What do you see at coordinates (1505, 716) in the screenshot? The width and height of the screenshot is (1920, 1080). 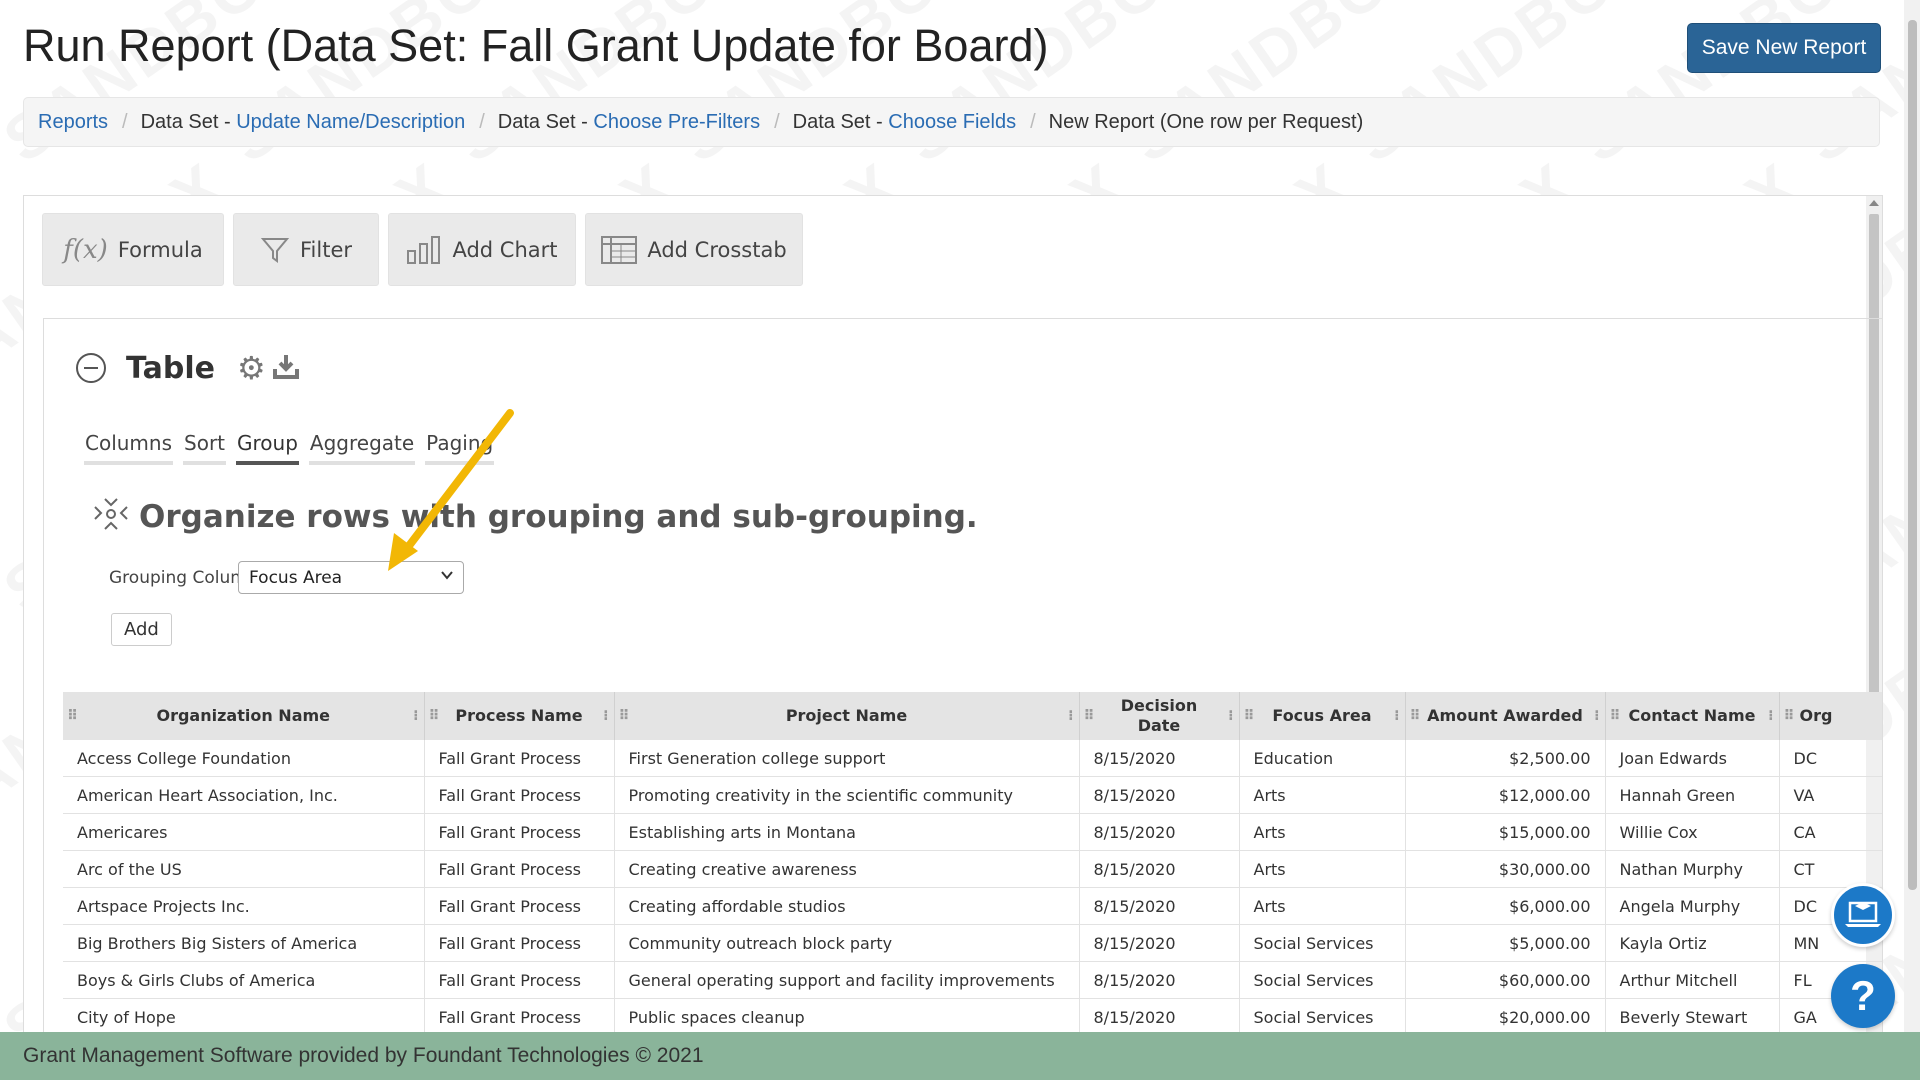 I see `column-header: ⠿ Amount Awarded ⁝` at bounding box center [1505, 716].